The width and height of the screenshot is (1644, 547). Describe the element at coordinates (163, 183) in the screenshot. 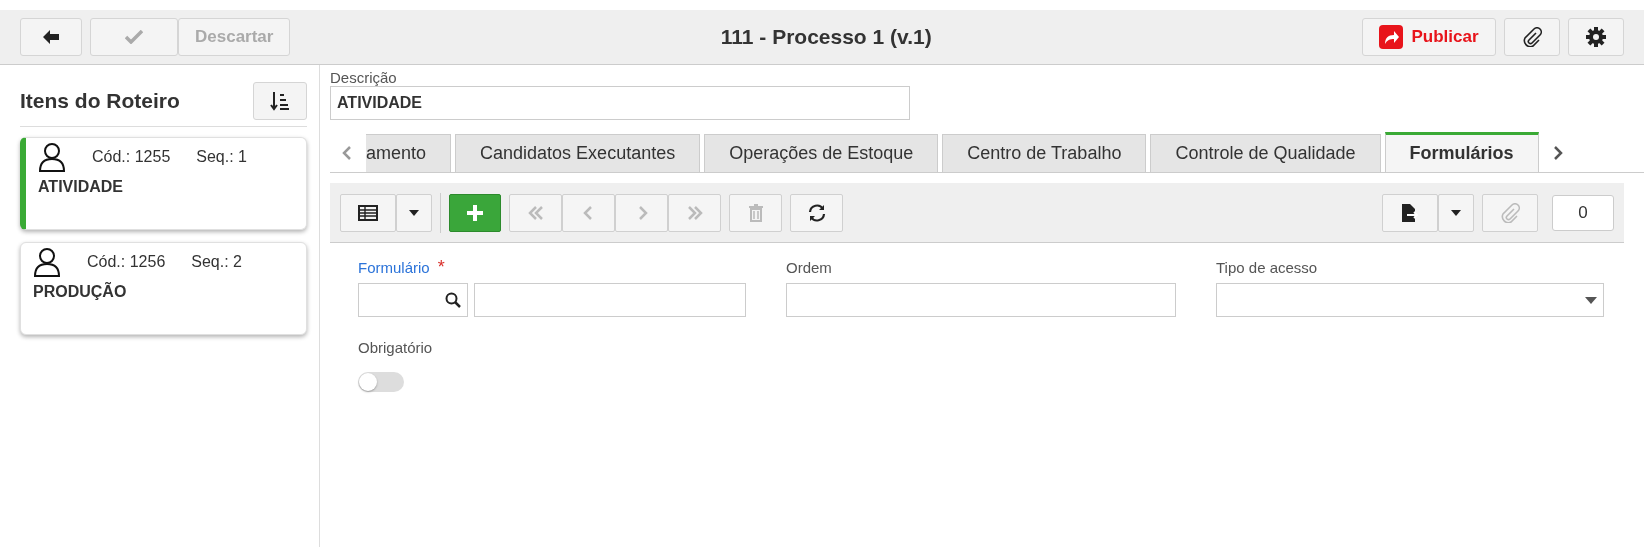

I see `route-item-card: Cód.: 1255 Seq.: 1 ATIVIDADE` at that location.